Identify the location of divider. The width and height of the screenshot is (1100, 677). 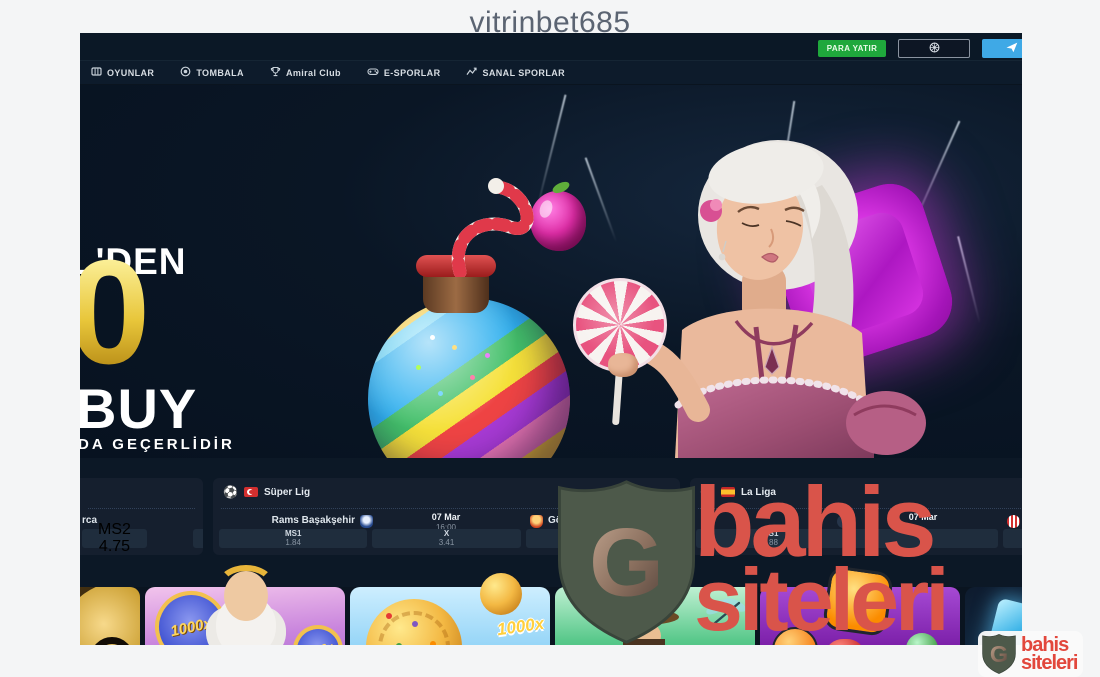
(141, 508).